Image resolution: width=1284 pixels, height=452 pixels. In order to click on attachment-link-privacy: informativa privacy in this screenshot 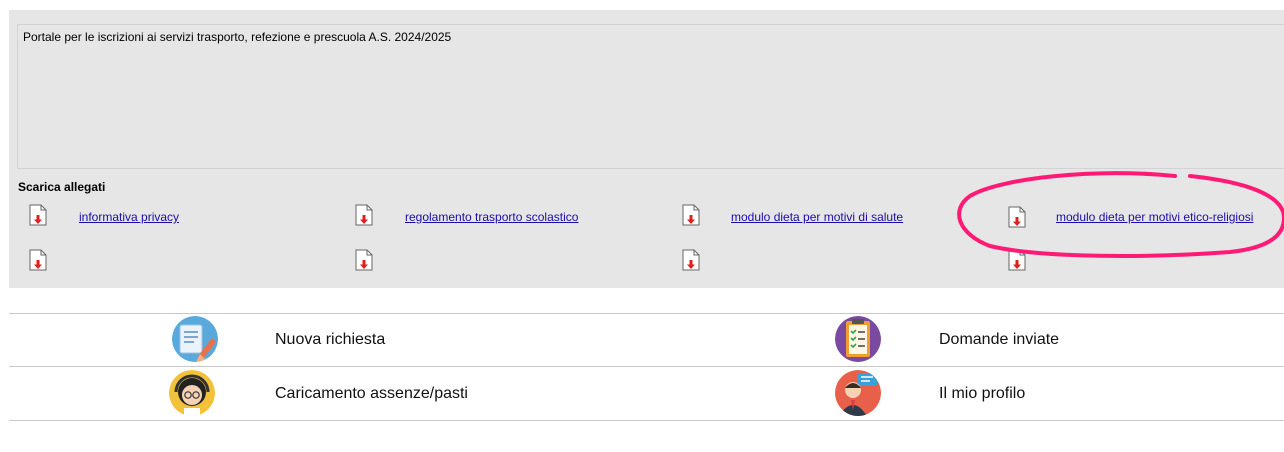, I will do `click(129, 217)`.